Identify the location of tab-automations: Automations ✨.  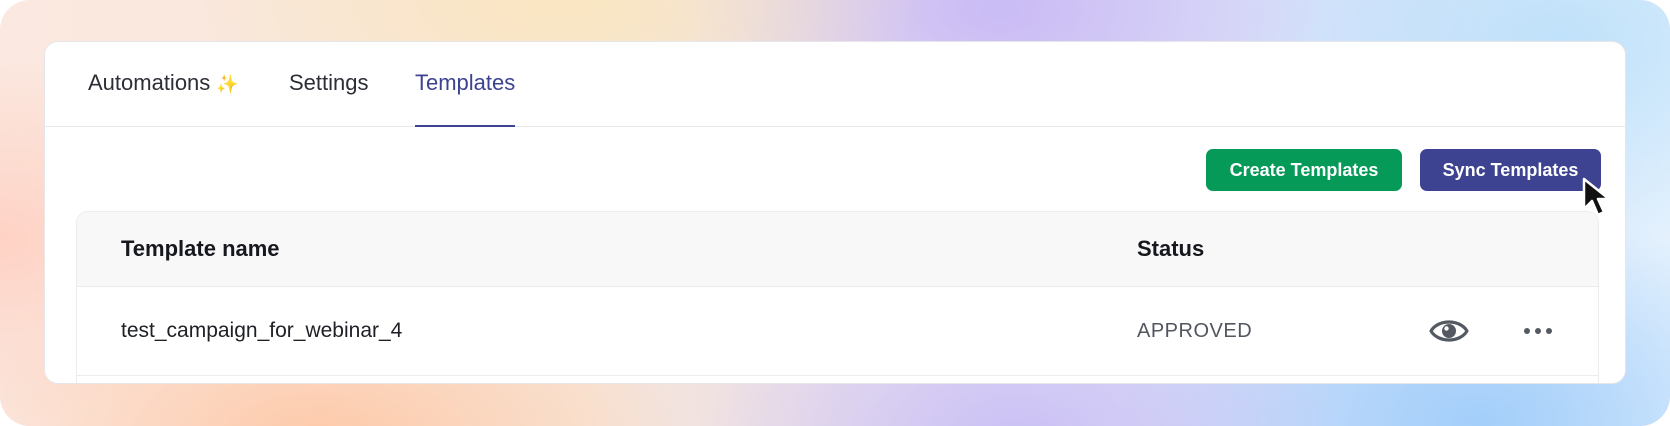
(163, 84).